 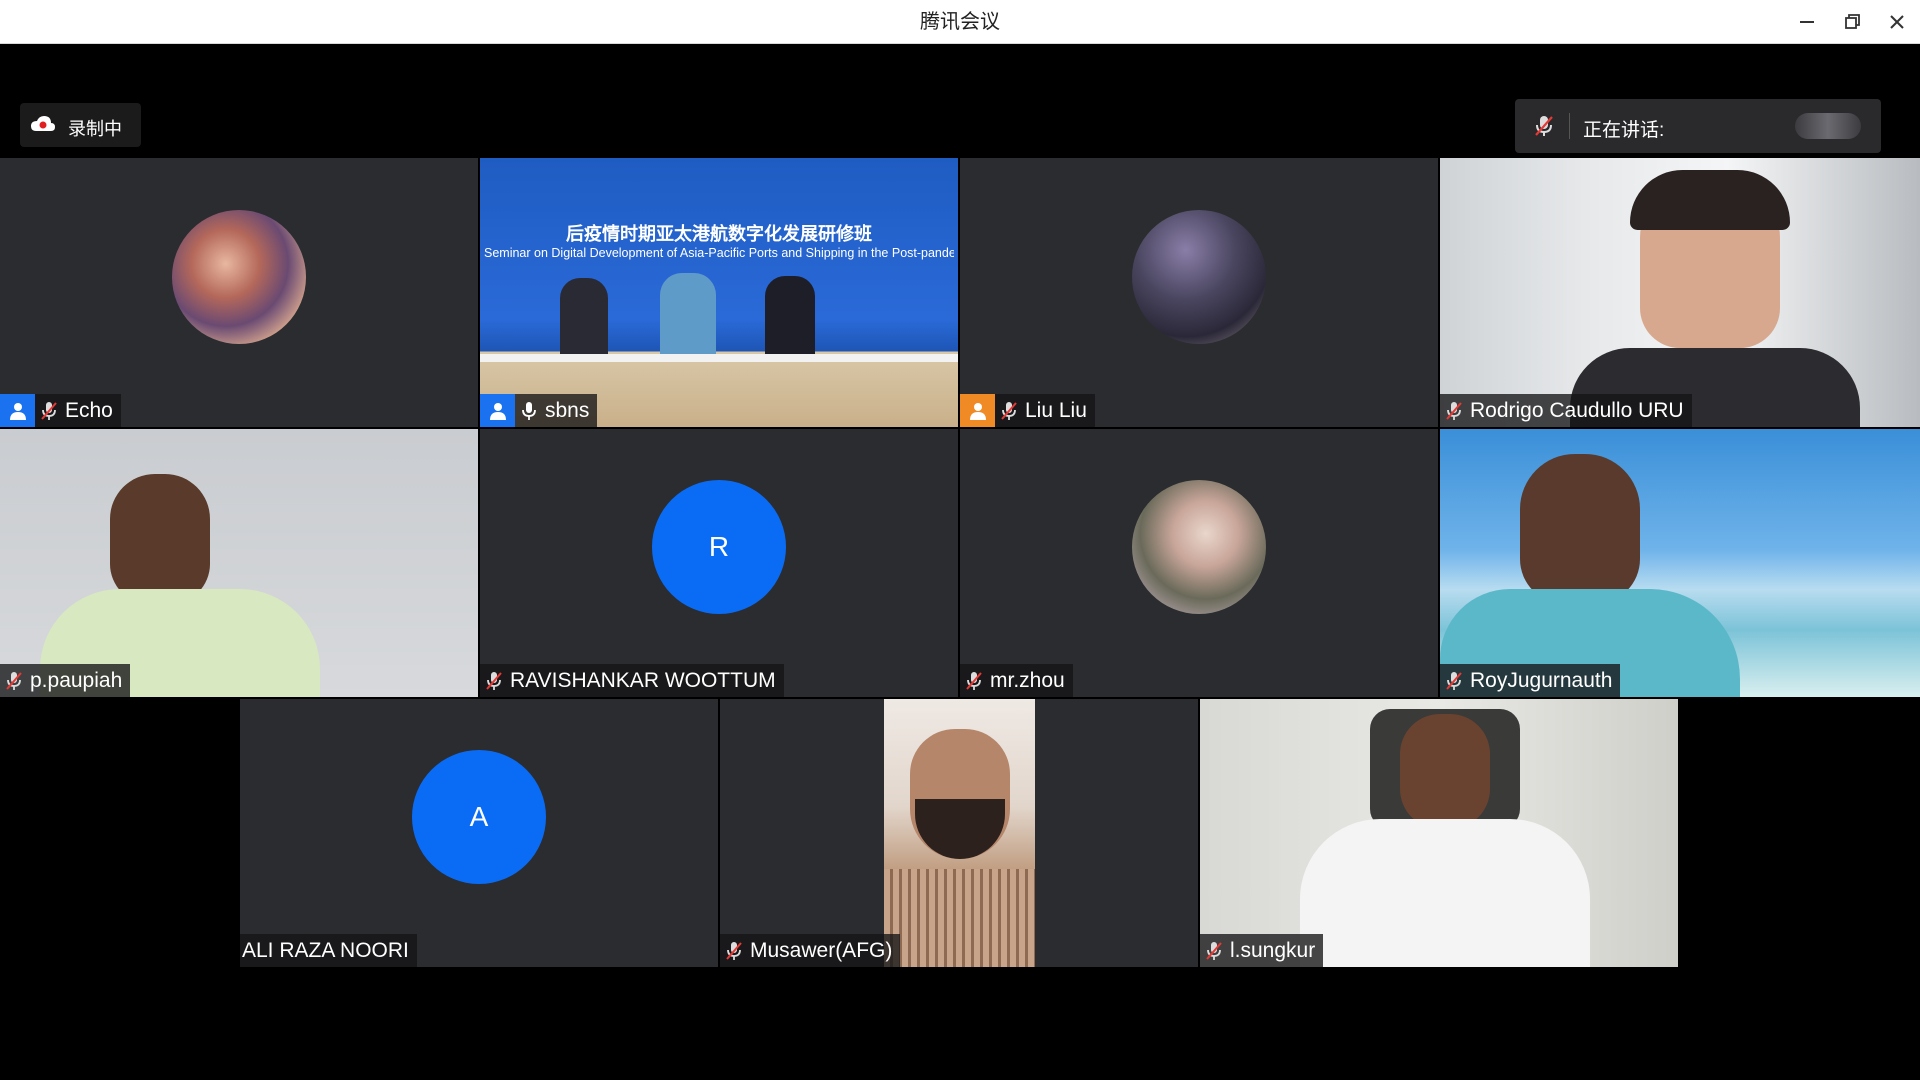 I want to click on minimize-button, so click(x=1807, y=22).